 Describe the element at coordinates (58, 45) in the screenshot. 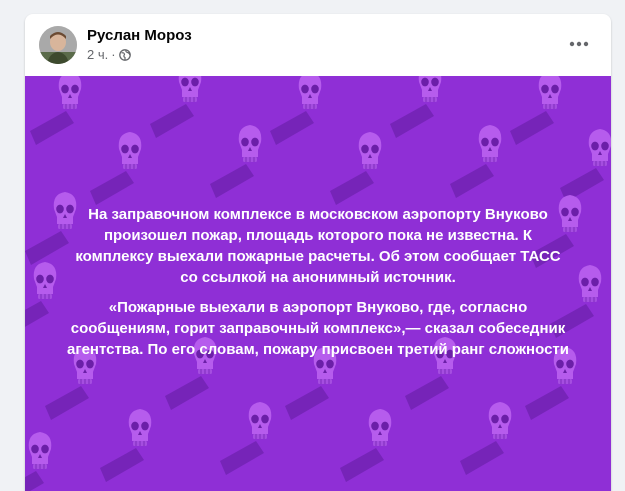

I see `avatar` at that location.